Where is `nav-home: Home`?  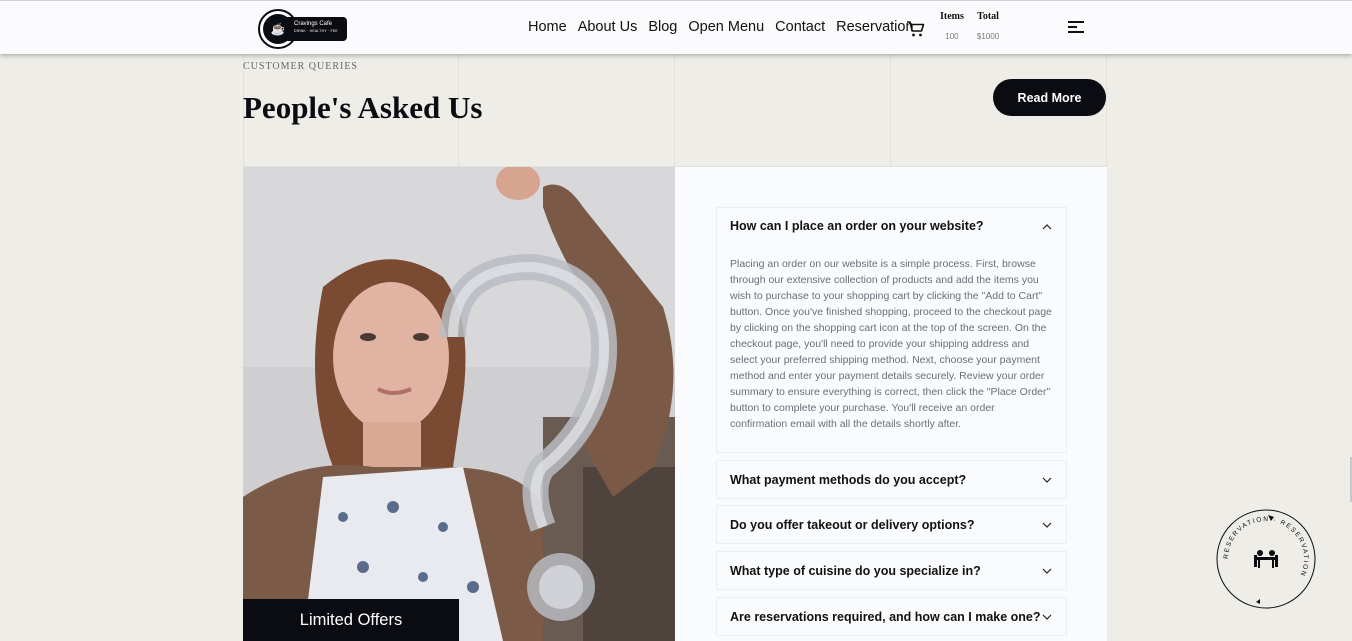 nav-home: Home is located at coordinates (547, 27).